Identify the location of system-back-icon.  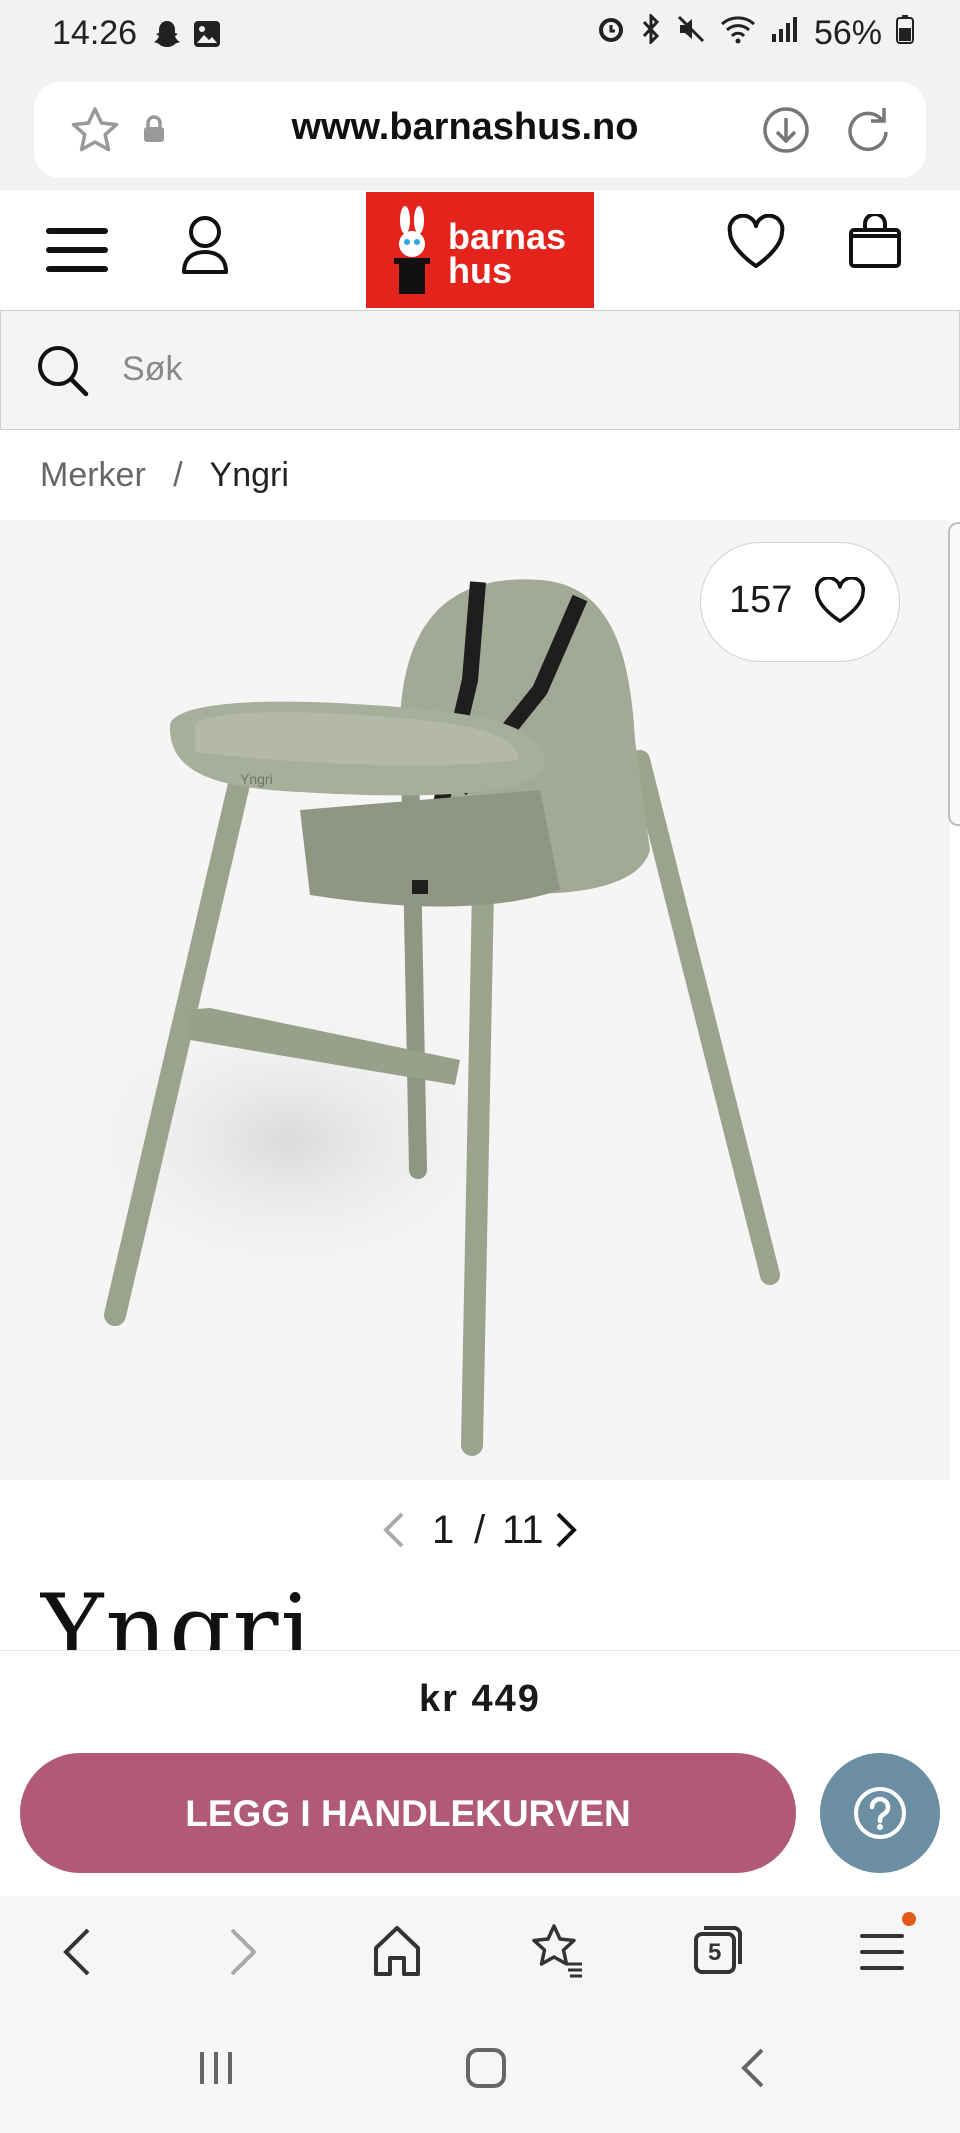
(753, 2070).